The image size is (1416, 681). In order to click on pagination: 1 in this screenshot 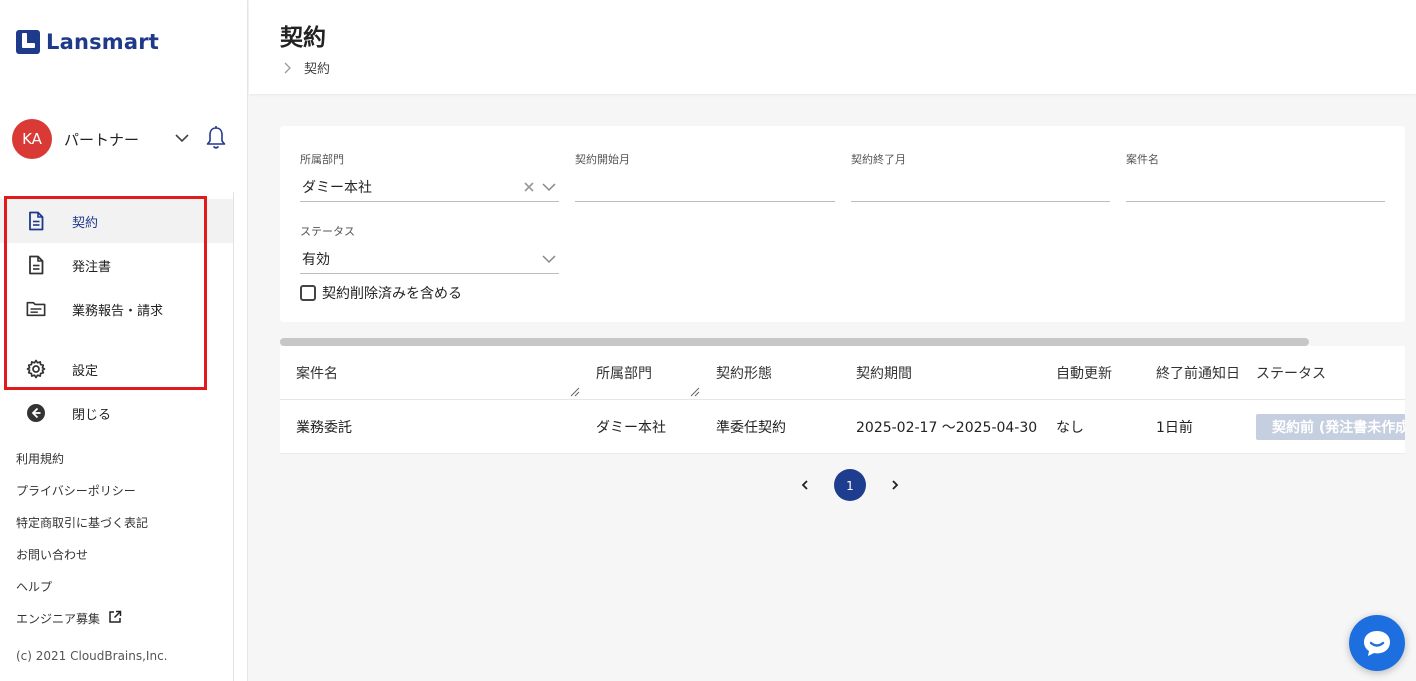, I will do `click(850, 485)`.